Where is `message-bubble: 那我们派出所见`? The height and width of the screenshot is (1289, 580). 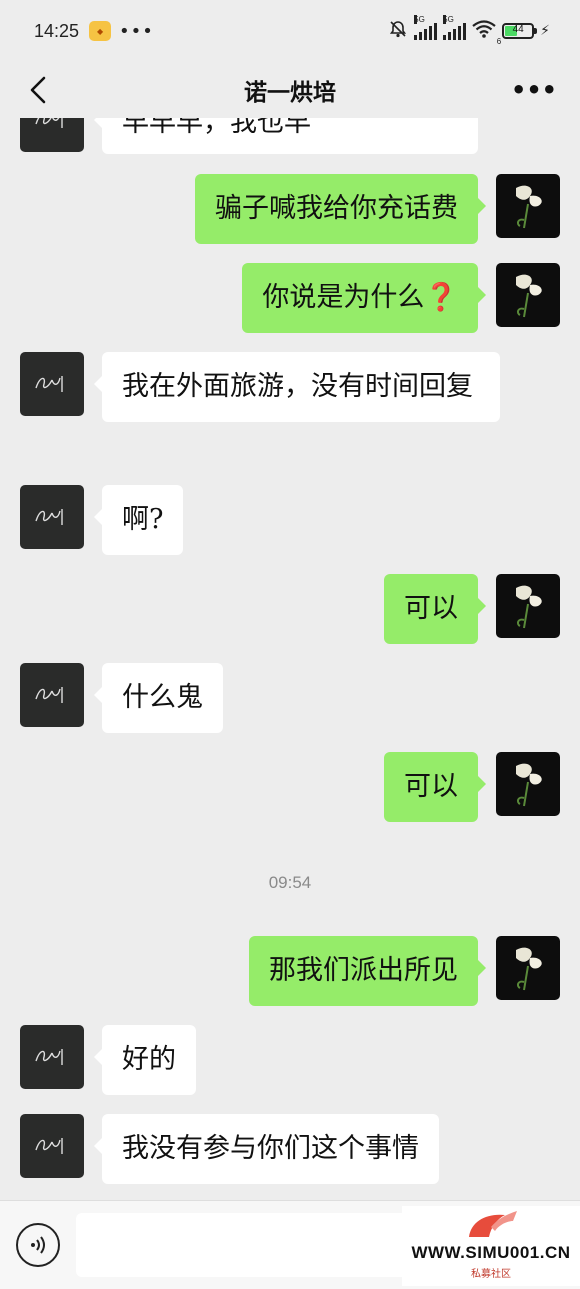 message-bubble: 那我们派出所见 is located at coordinates (367, 971).